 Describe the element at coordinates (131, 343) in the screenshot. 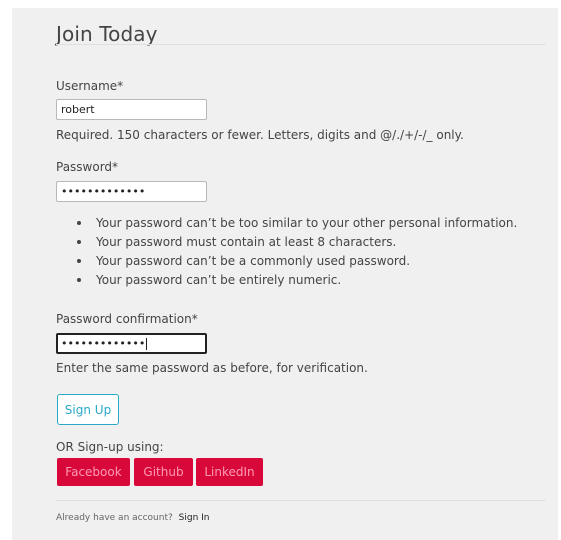

I see `password-confirmation-input: •••••••••••••` at that location.